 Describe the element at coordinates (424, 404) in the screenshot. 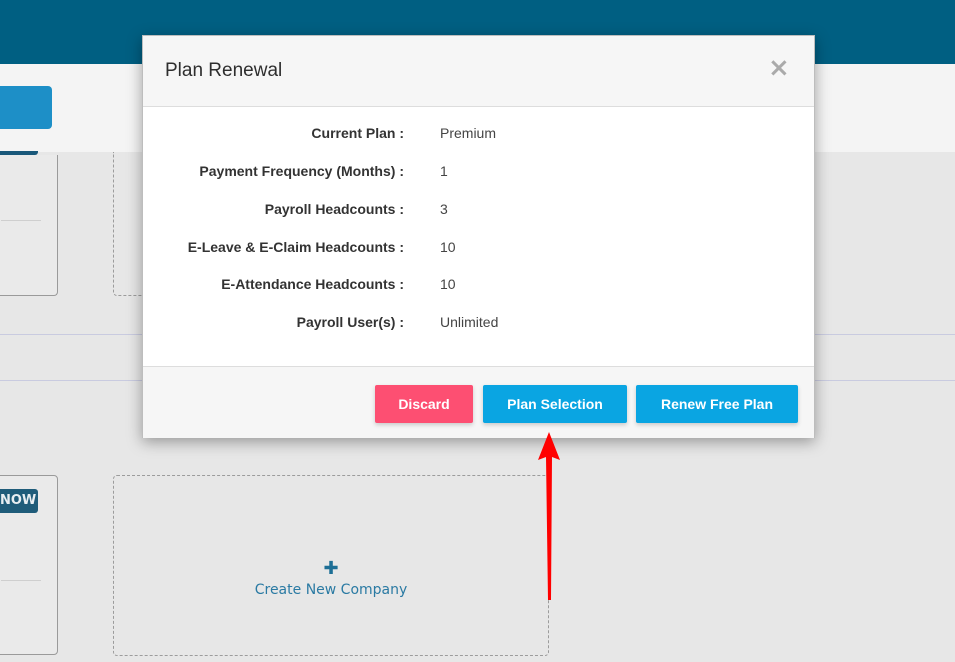

I see `discard-button: Discard` at that location.